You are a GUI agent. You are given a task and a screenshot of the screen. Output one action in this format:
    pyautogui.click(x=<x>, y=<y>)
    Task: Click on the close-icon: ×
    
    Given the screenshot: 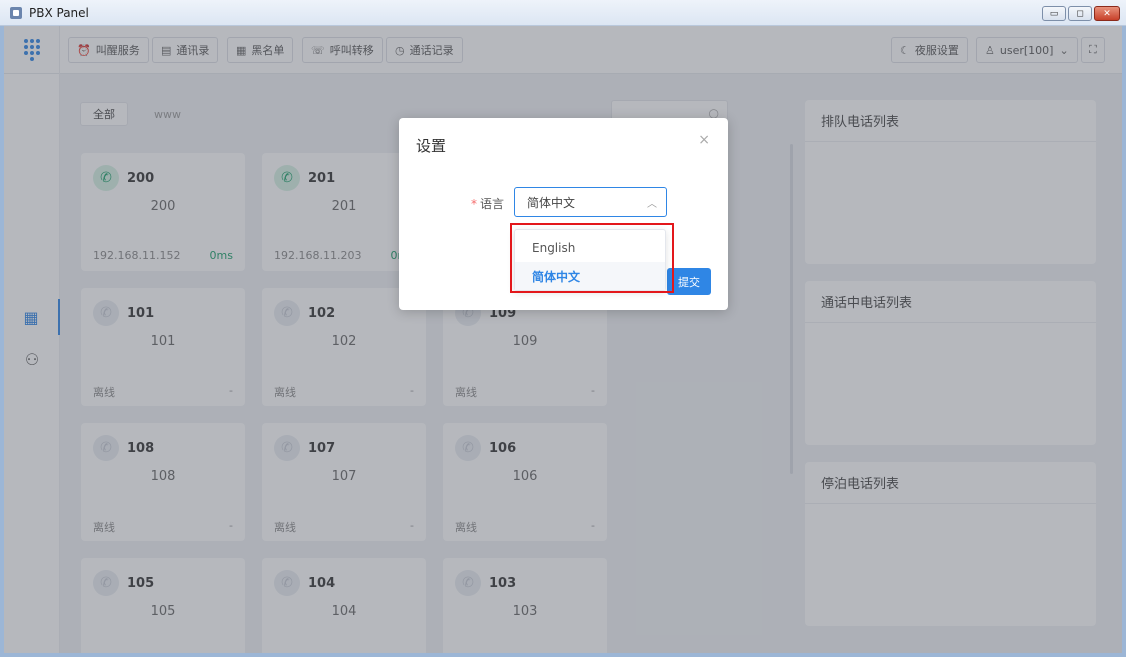 What is the action you would take?
    pyautogui.click(x=704, y=140)
    